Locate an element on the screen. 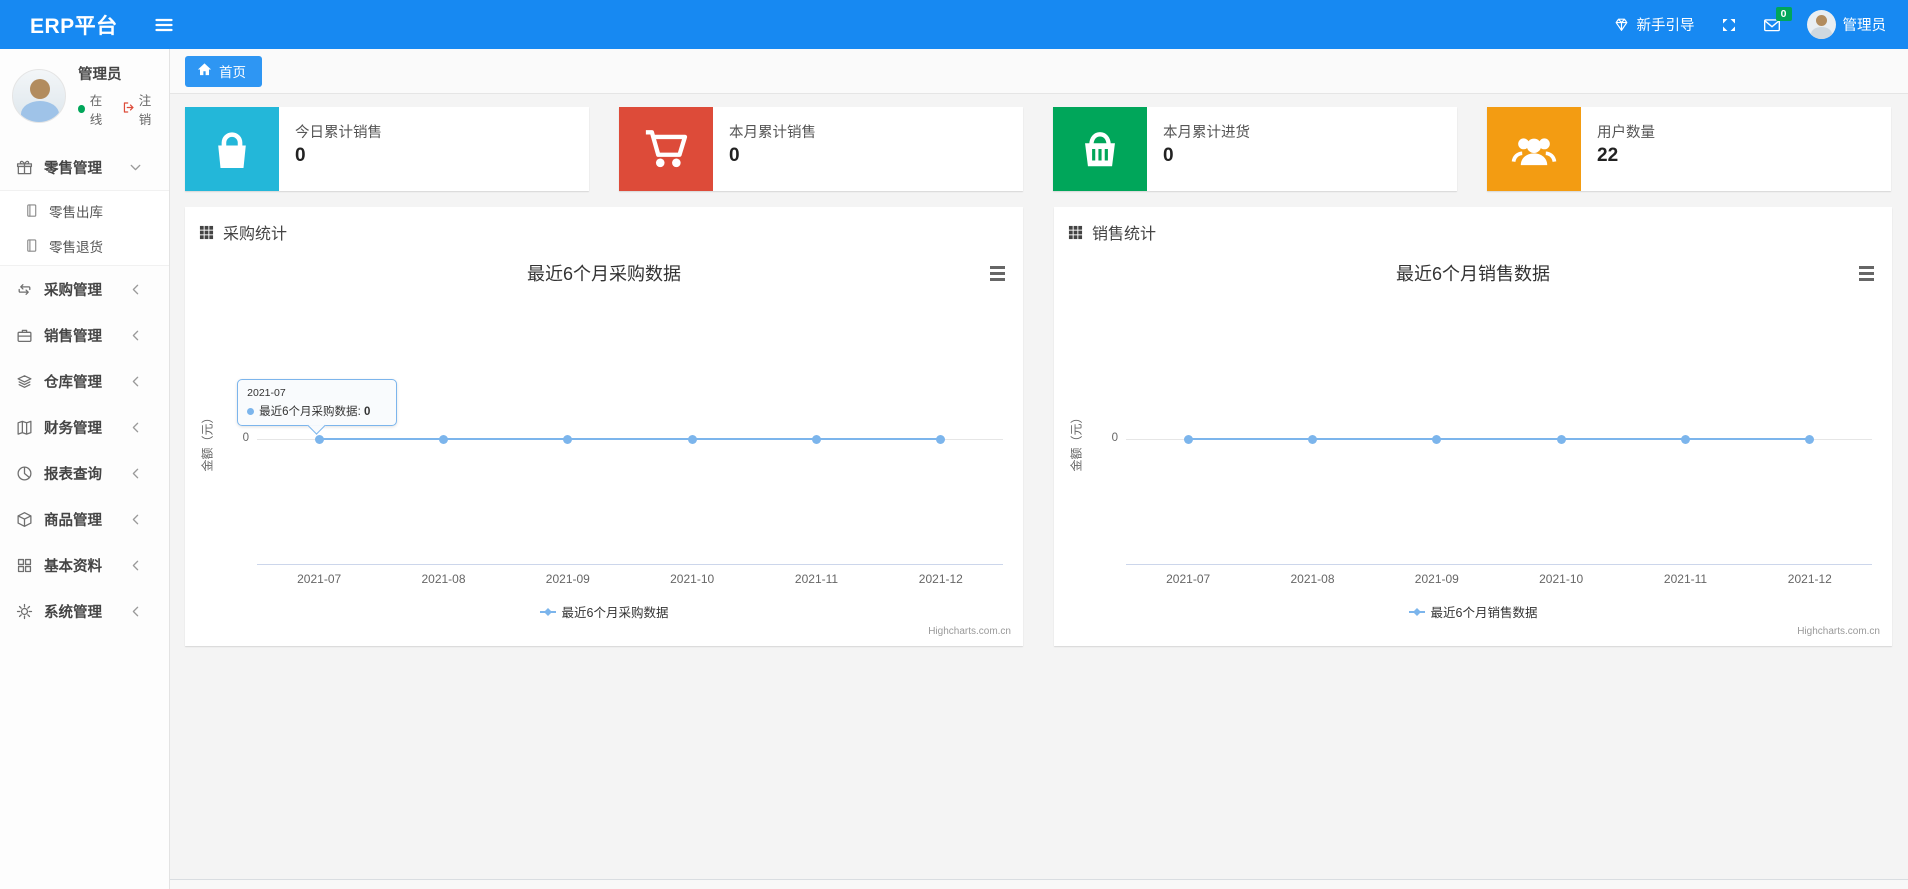  sidebar-item-5: 报表查询 is located at coordinates (84, 473).